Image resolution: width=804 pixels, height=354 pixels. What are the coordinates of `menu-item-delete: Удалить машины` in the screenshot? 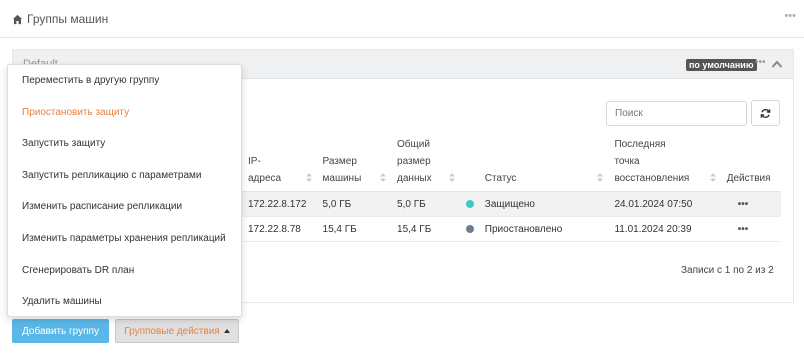 It's located at (124, 306).